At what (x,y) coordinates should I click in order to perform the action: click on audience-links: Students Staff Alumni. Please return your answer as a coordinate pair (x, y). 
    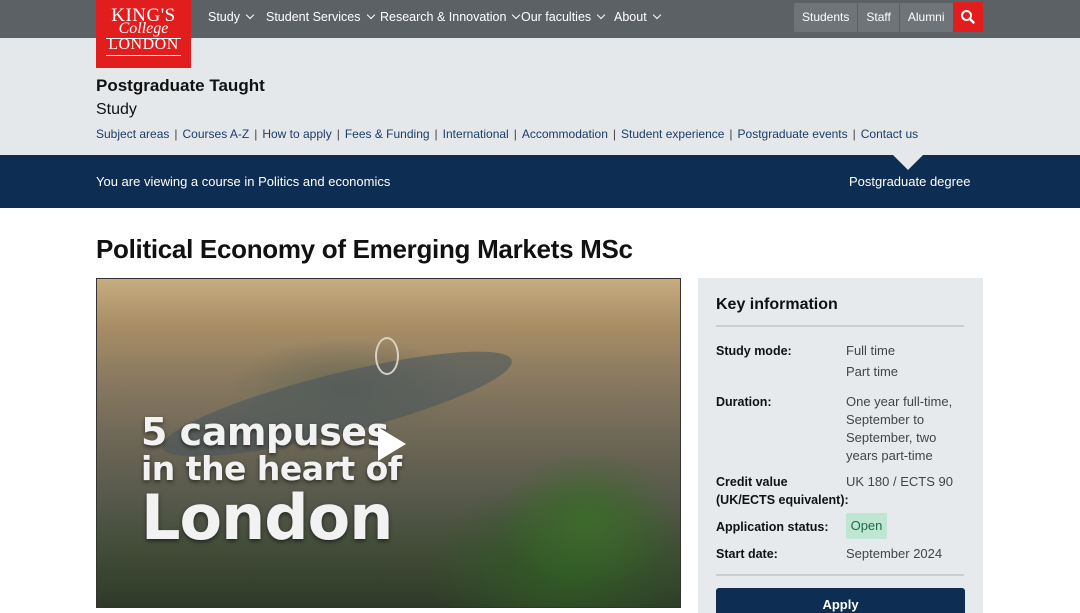
    Looking at the image, I should click on (873, 17).